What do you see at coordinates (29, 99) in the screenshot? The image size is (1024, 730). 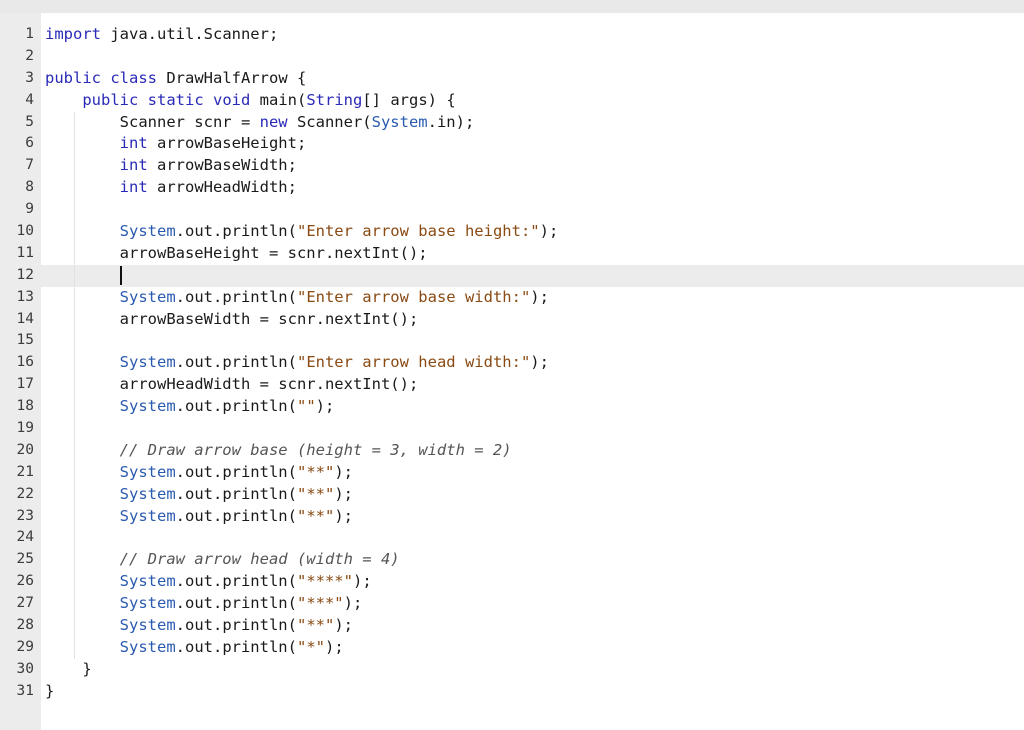 I see `line-number: 4` at bounding box center [29, 99].